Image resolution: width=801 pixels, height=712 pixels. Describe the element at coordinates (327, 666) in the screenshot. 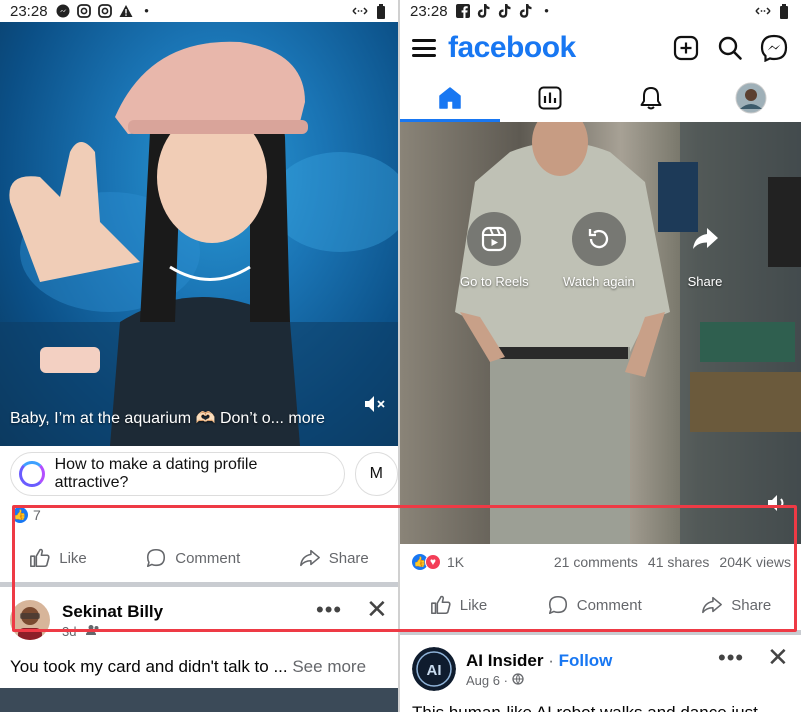

I see `see-more-link: See more` at that location.